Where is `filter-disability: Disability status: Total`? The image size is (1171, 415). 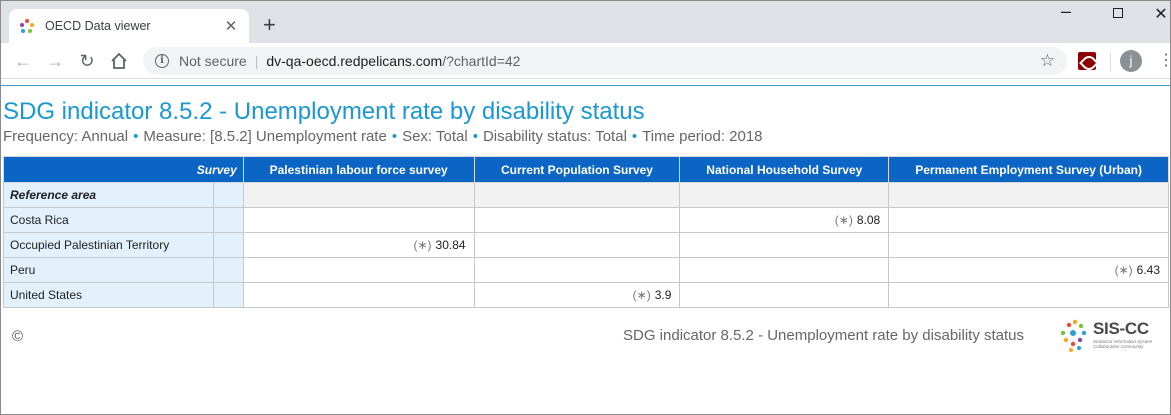
filter-disability: Disability status: Total is located at coordinates (554, 136).